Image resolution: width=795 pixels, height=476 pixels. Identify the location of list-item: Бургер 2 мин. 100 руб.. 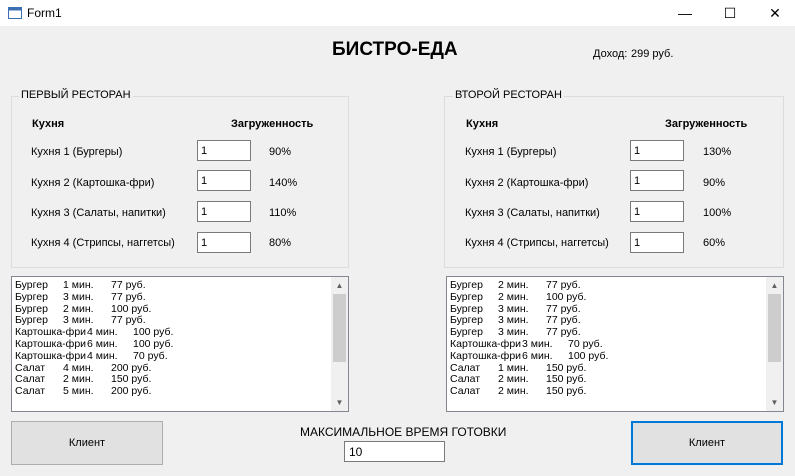
(607, 297).